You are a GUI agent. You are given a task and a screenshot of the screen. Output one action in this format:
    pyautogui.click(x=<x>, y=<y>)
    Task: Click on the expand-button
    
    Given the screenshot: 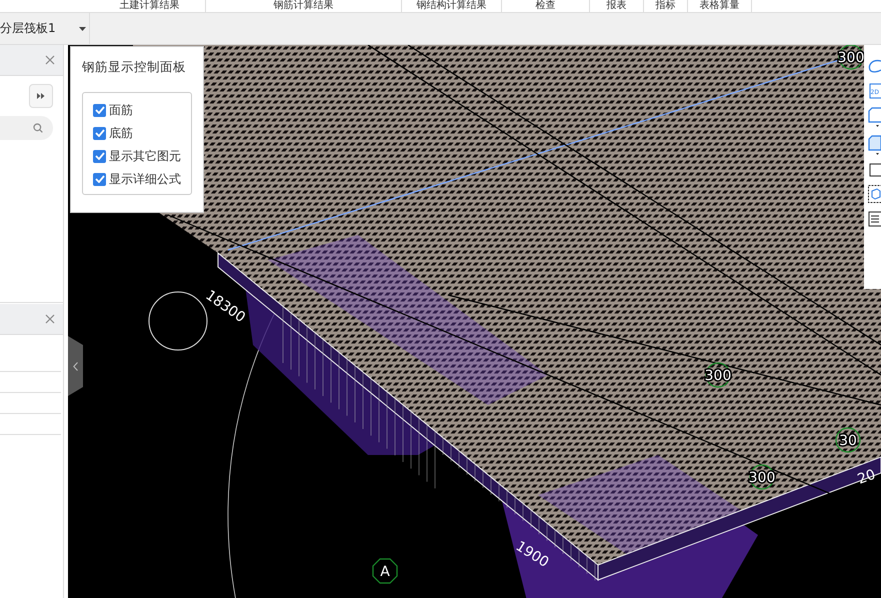 What is the action you would take?
    pyautogui.click(x=41, y=96)
    